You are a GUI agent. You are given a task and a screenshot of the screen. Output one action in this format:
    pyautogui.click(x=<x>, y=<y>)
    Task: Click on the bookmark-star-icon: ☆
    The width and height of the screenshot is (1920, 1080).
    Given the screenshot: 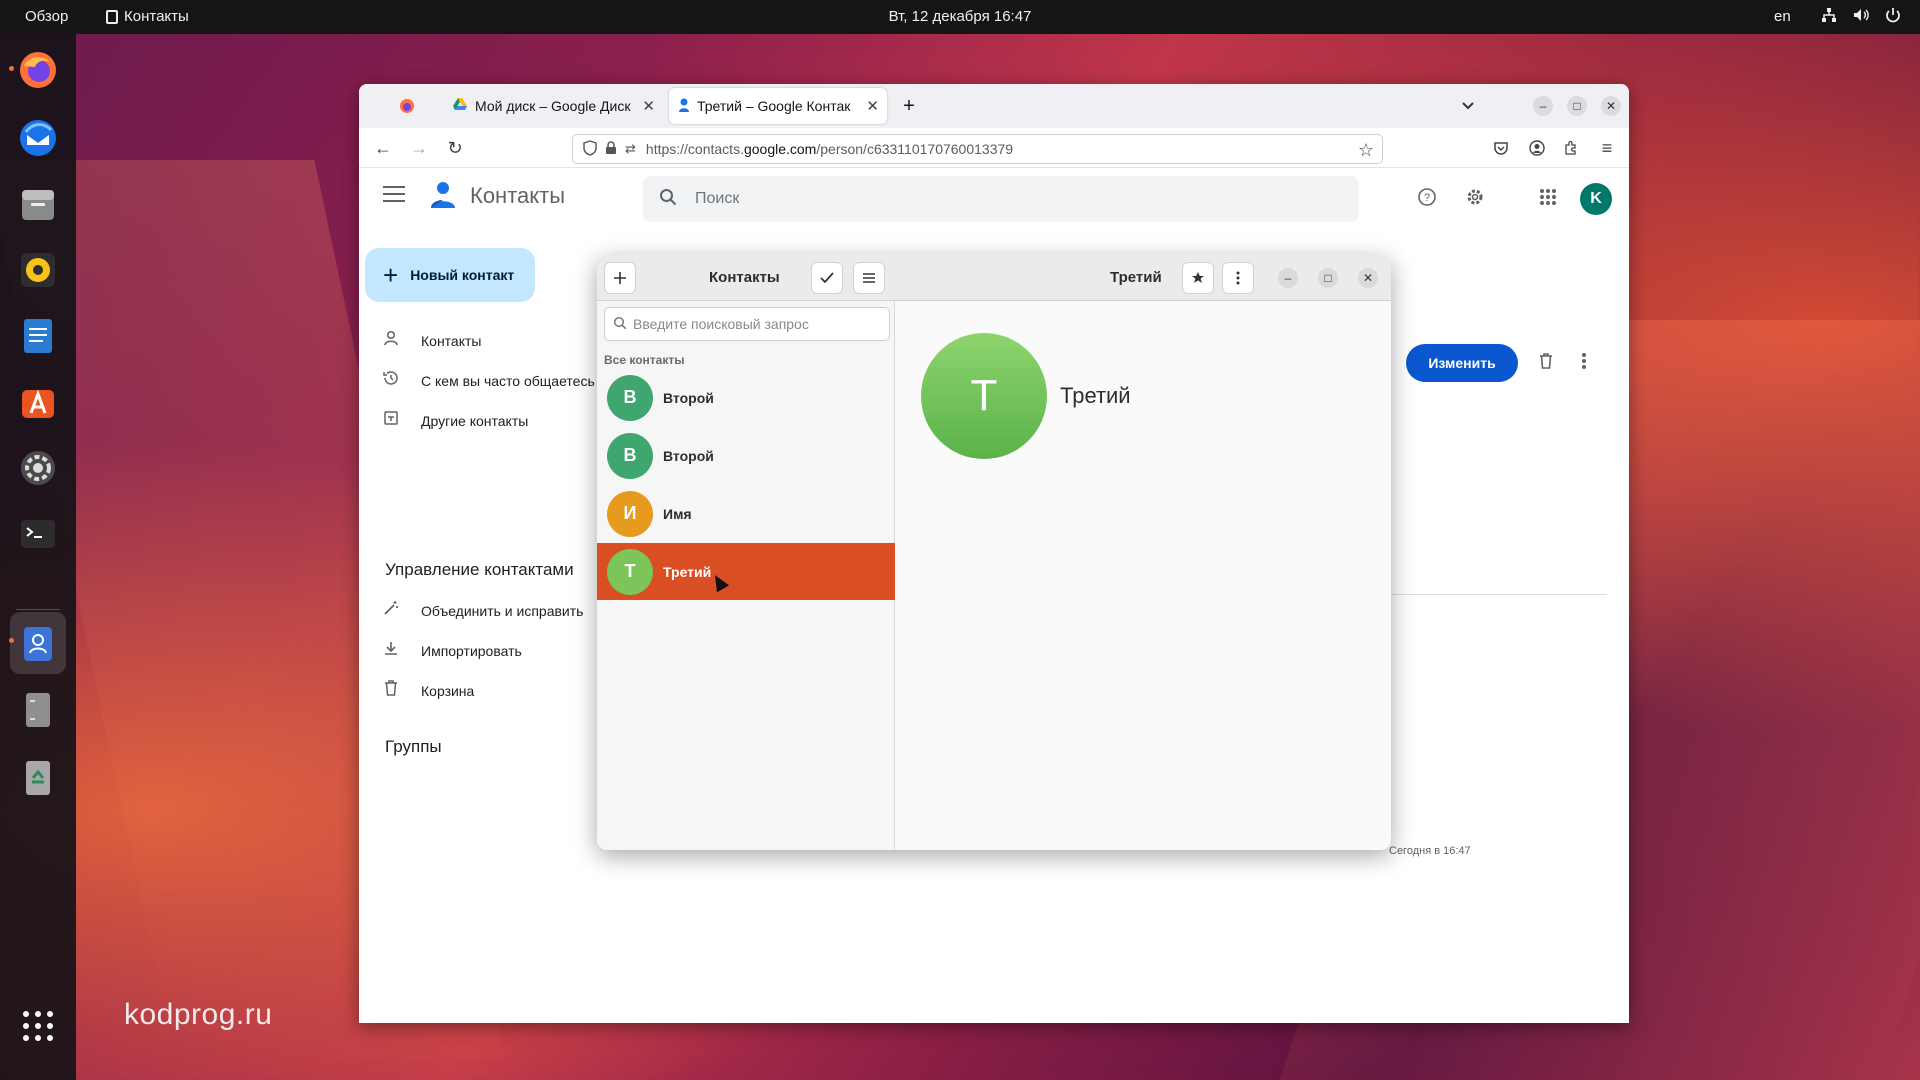 What is the action you would take?
    pyautogui.click(x=1366, y=150)
    